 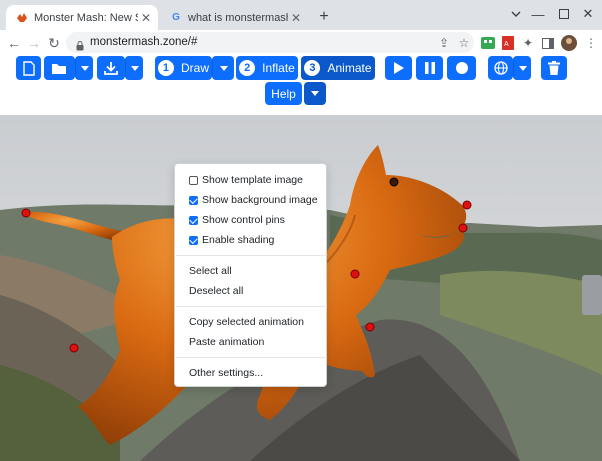 I want to click on tab-google-search: G what is monstermash? - Google S ✕, so click(x=234, y=17).